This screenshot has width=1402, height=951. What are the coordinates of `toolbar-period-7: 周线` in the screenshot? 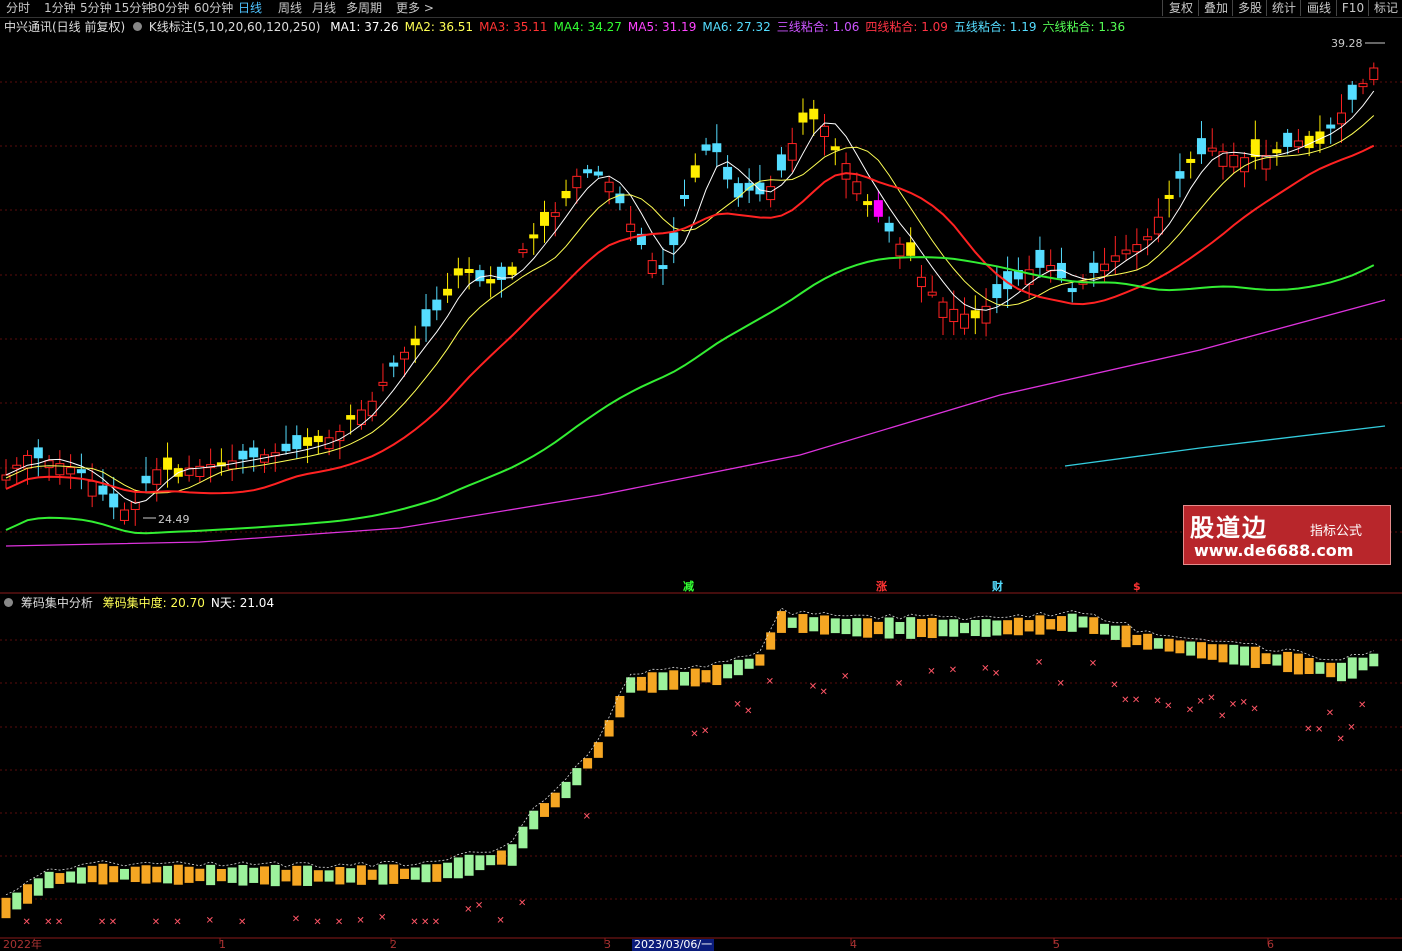 It's located at (290, 8).